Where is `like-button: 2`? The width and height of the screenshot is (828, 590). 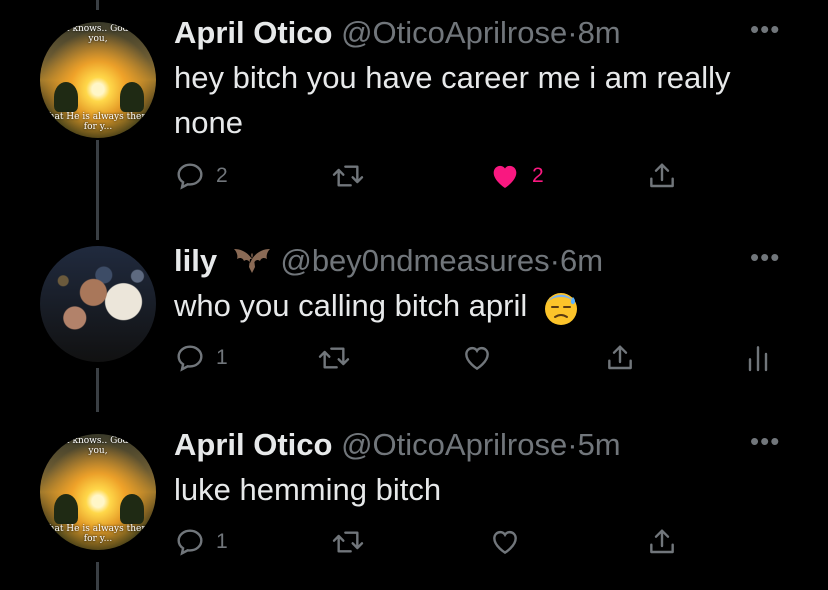
like-button: 2 is located at coordinates (516, 176).